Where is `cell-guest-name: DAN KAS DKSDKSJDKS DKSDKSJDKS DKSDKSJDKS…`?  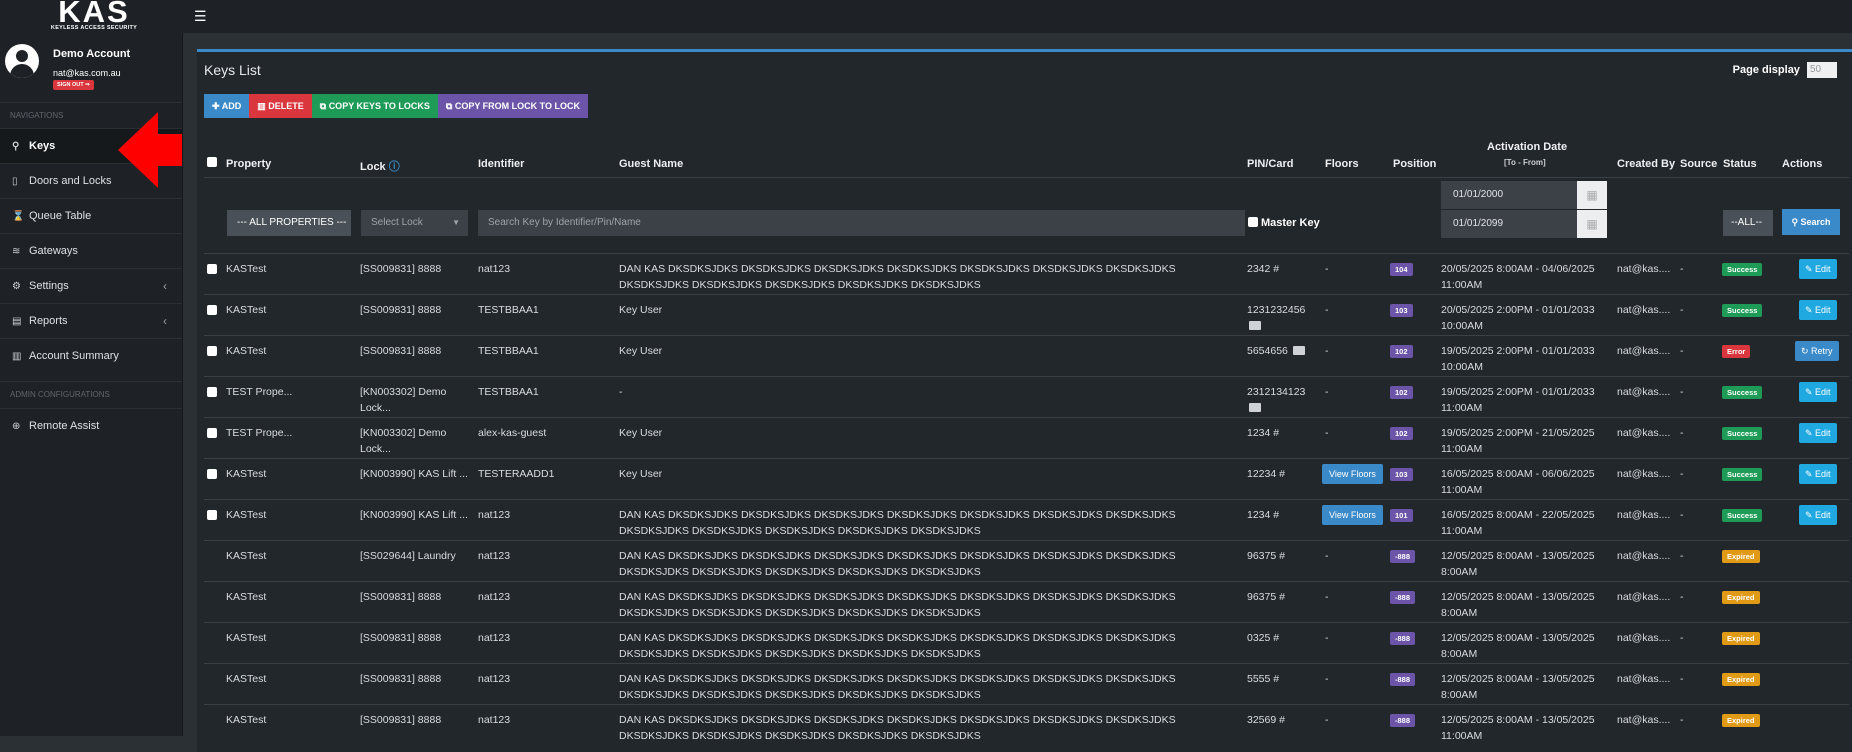
cell-guest-name: DAN KAS DKSDKSJDKS DKSDKSJDKS DKSDKSJDKS… is located at coordinates (897, 646).